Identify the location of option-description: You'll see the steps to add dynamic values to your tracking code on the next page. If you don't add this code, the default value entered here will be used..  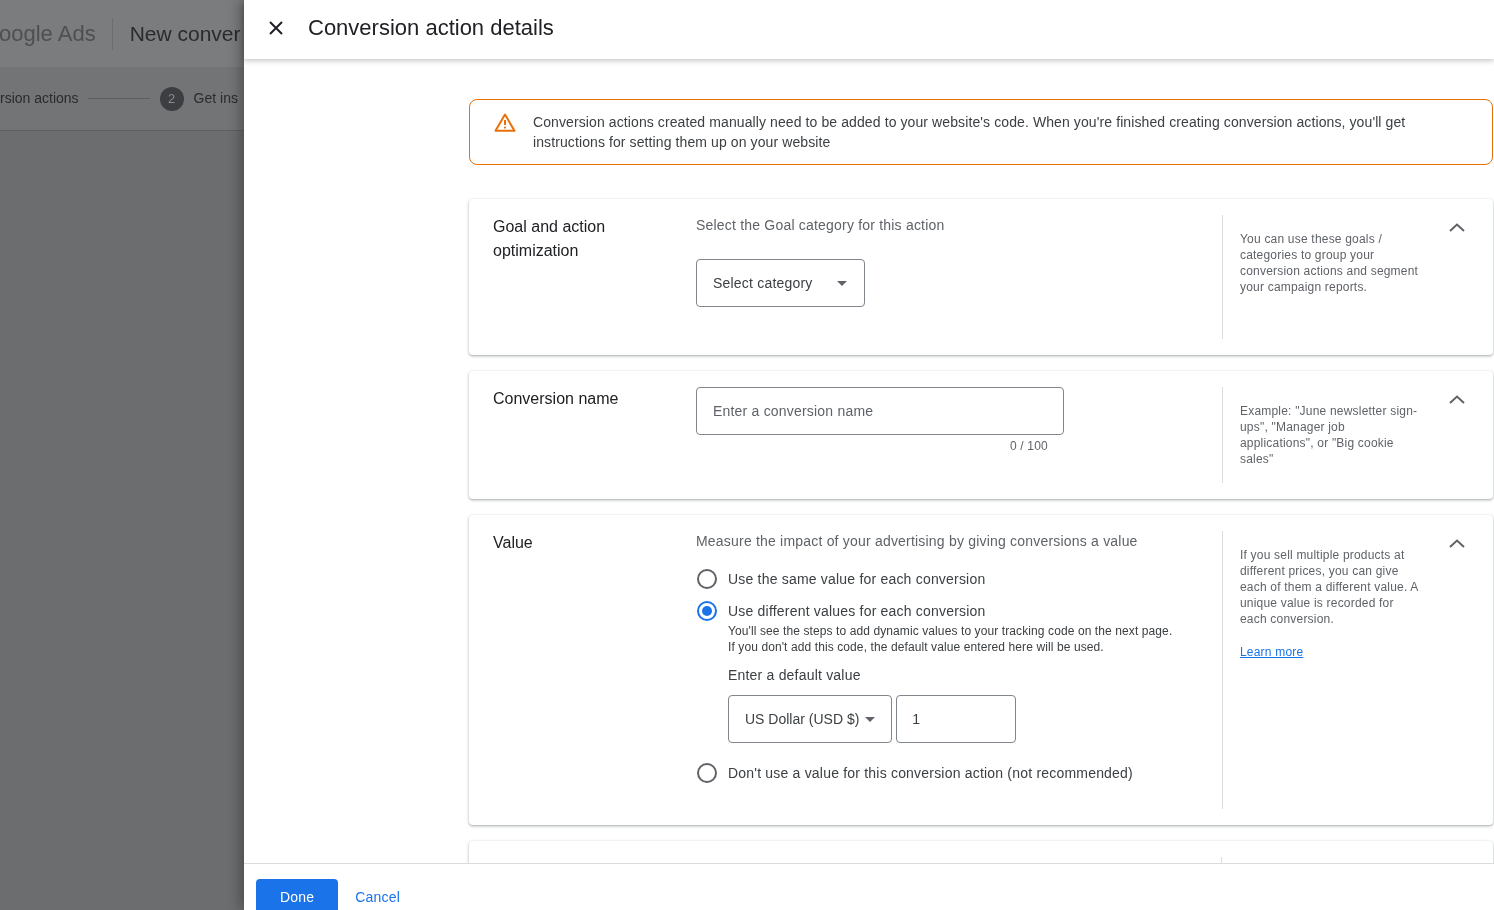
(951, 639).